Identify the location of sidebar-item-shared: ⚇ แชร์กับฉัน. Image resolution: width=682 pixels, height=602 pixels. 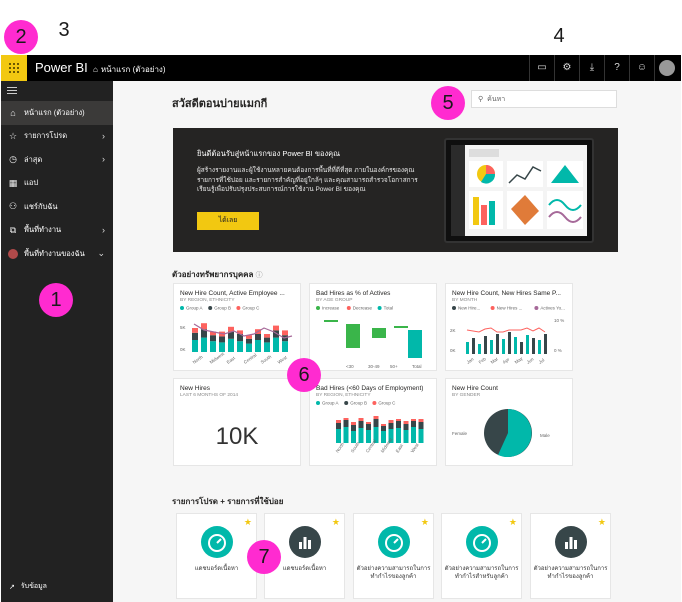
(57, 207).